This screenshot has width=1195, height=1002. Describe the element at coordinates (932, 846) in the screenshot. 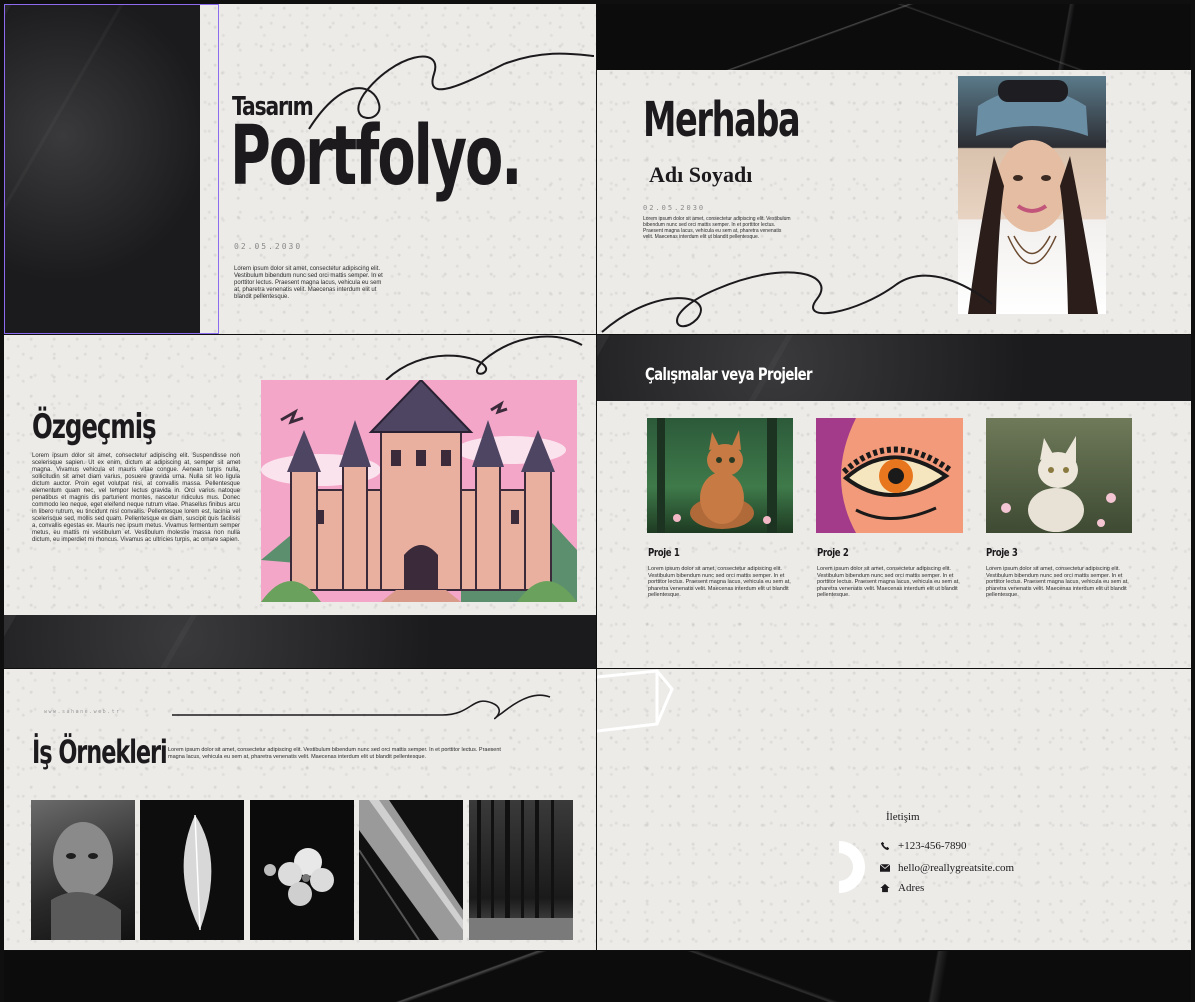

I see `contact-phone: +123-456-7890` at that location.